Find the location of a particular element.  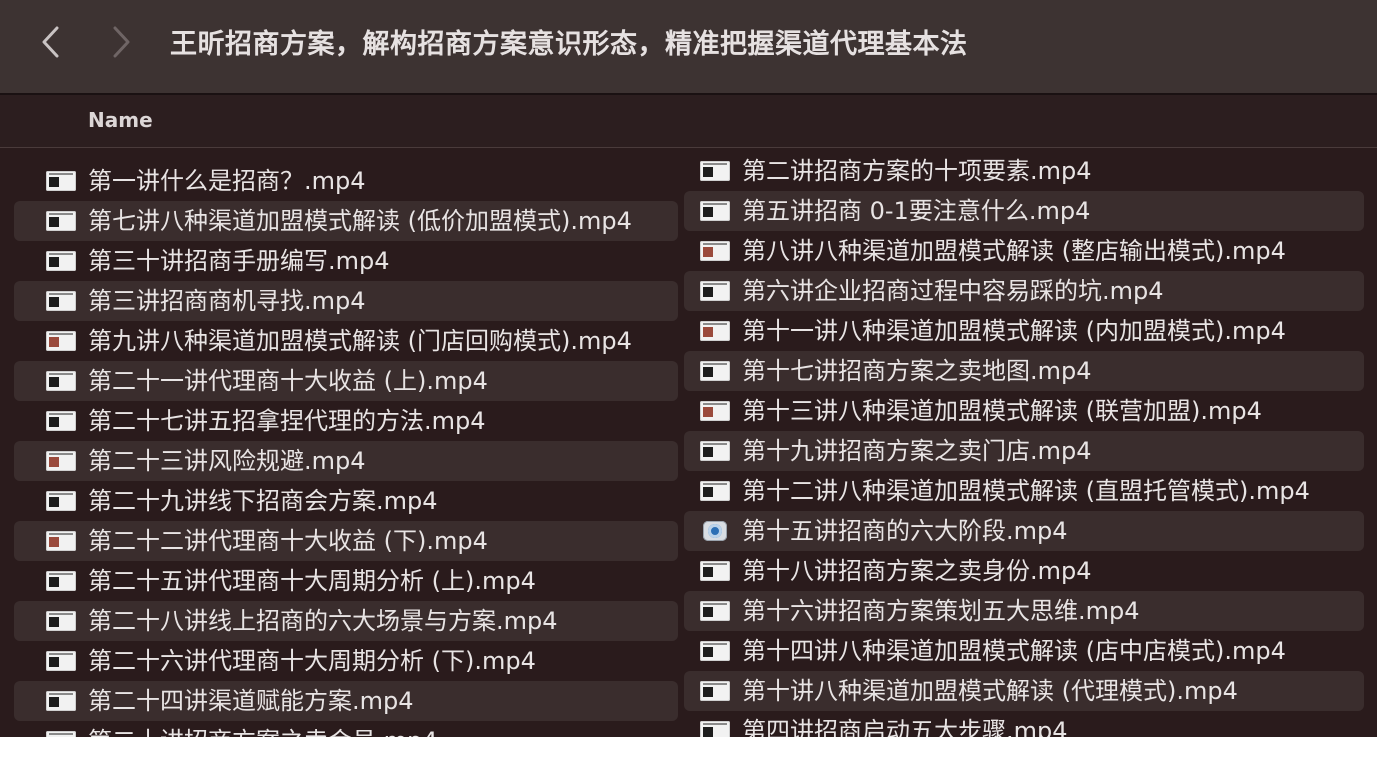

chevron-left-icon is located at coordinates (50, 42).